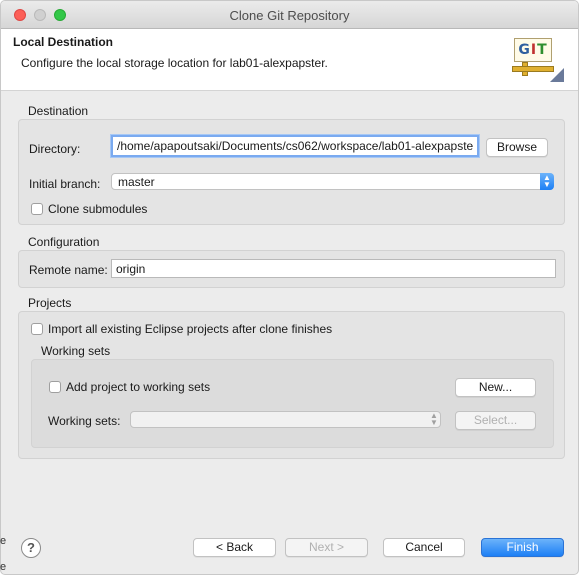 The height and width of the screenshot is (575, 579). What do you see at coordinates (63, 42) in the screenshot?
I see `page-title: Local Destination` at bounding box center [63, 42].